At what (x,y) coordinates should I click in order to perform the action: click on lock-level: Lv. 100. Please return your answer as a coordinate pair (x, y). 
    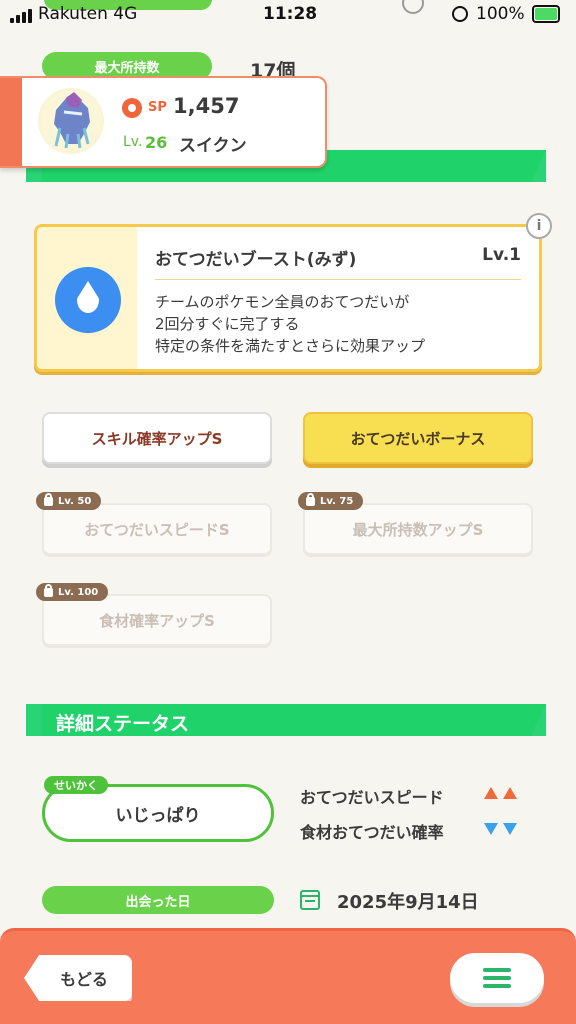
    Looking at the image, I should click on (78, 592).